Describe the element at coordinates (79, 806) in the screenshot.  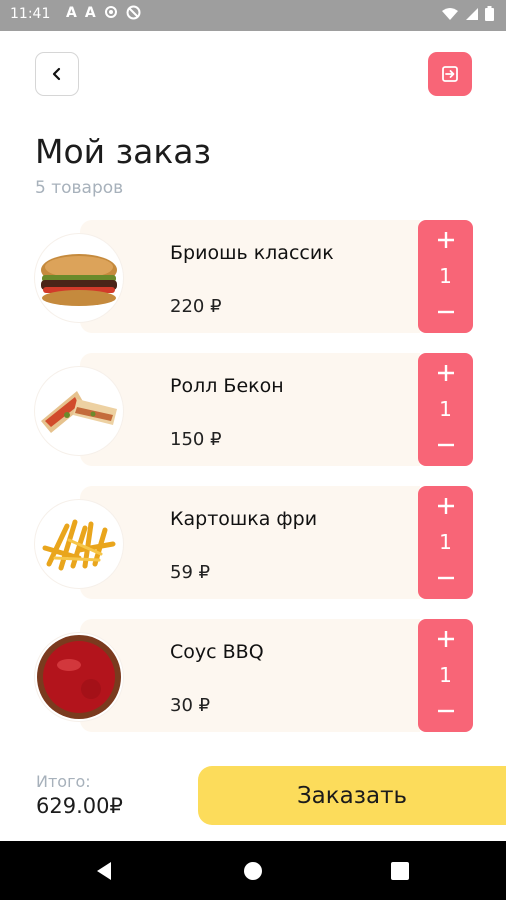
I see `total-value: 629.00₽` at that location.